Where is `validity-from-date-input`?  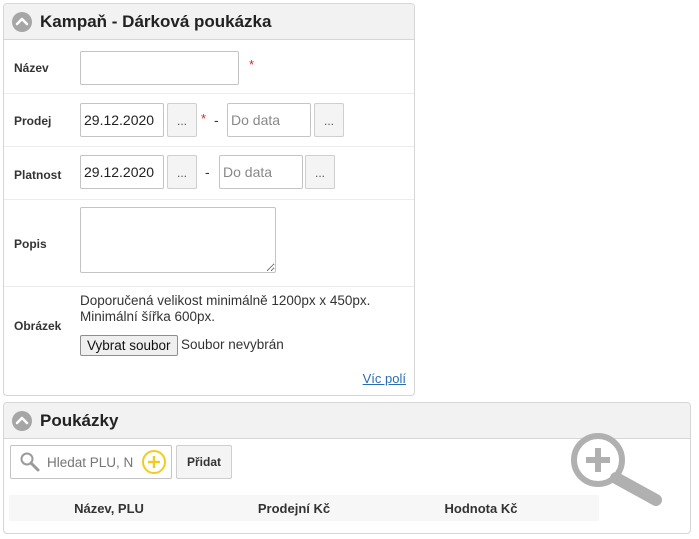 validity-from-date-input is located at coordinates (122, 172).